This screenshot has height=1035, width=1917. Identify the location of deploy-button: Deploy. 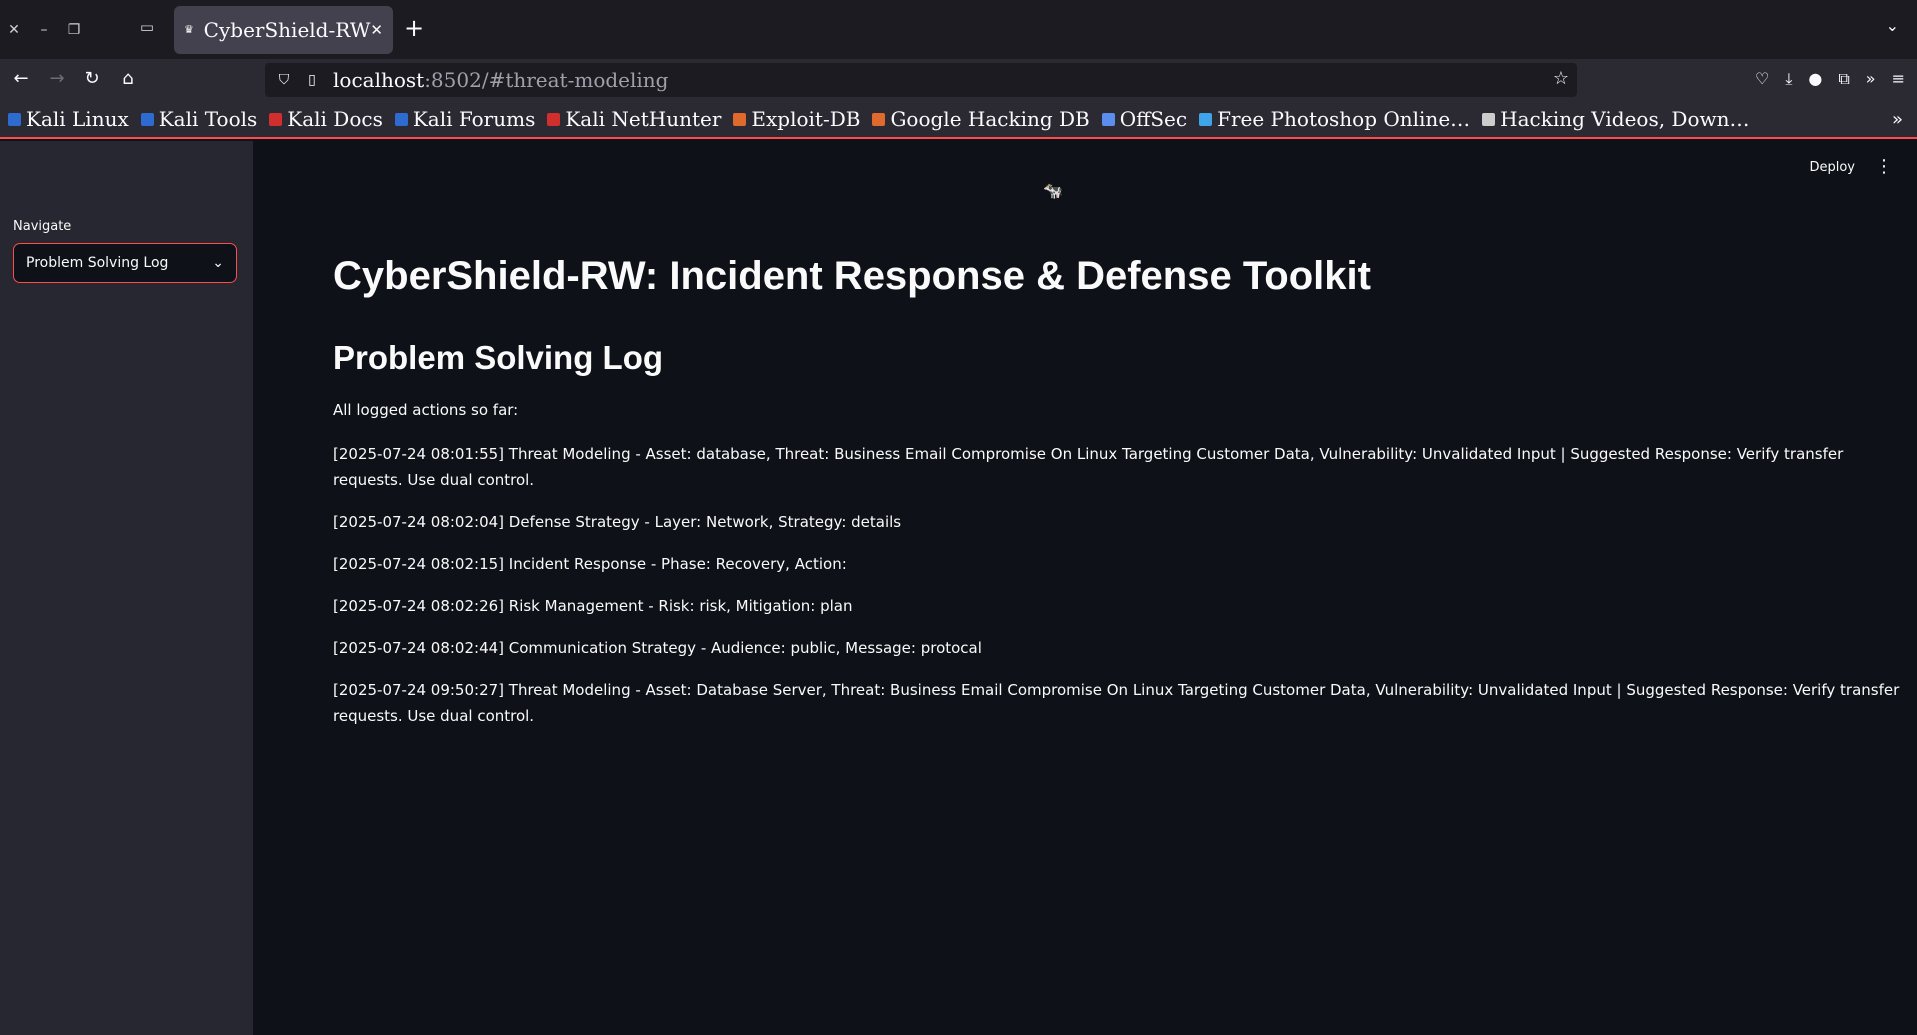
(1832, 167).